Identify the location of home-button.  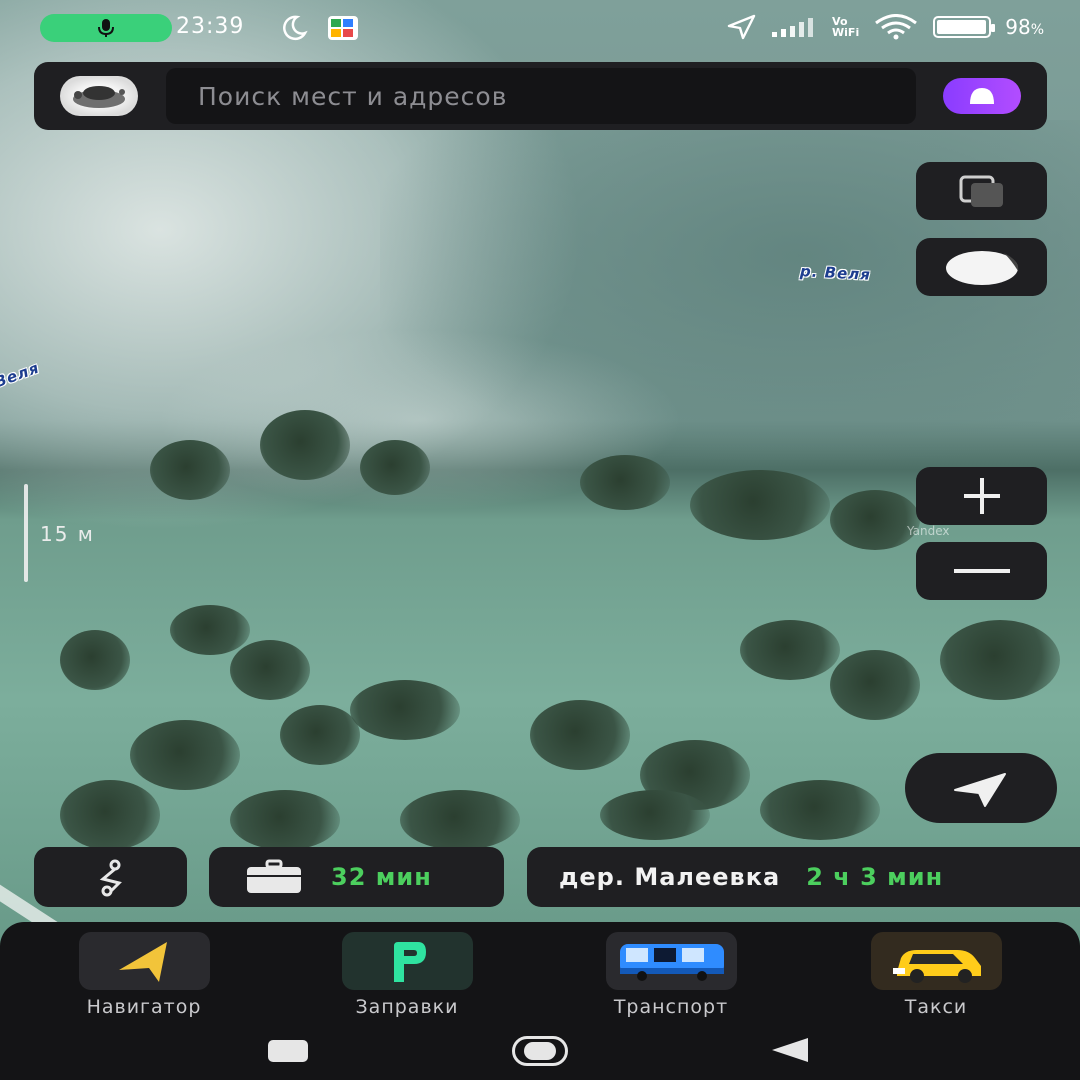
(540, 1051).